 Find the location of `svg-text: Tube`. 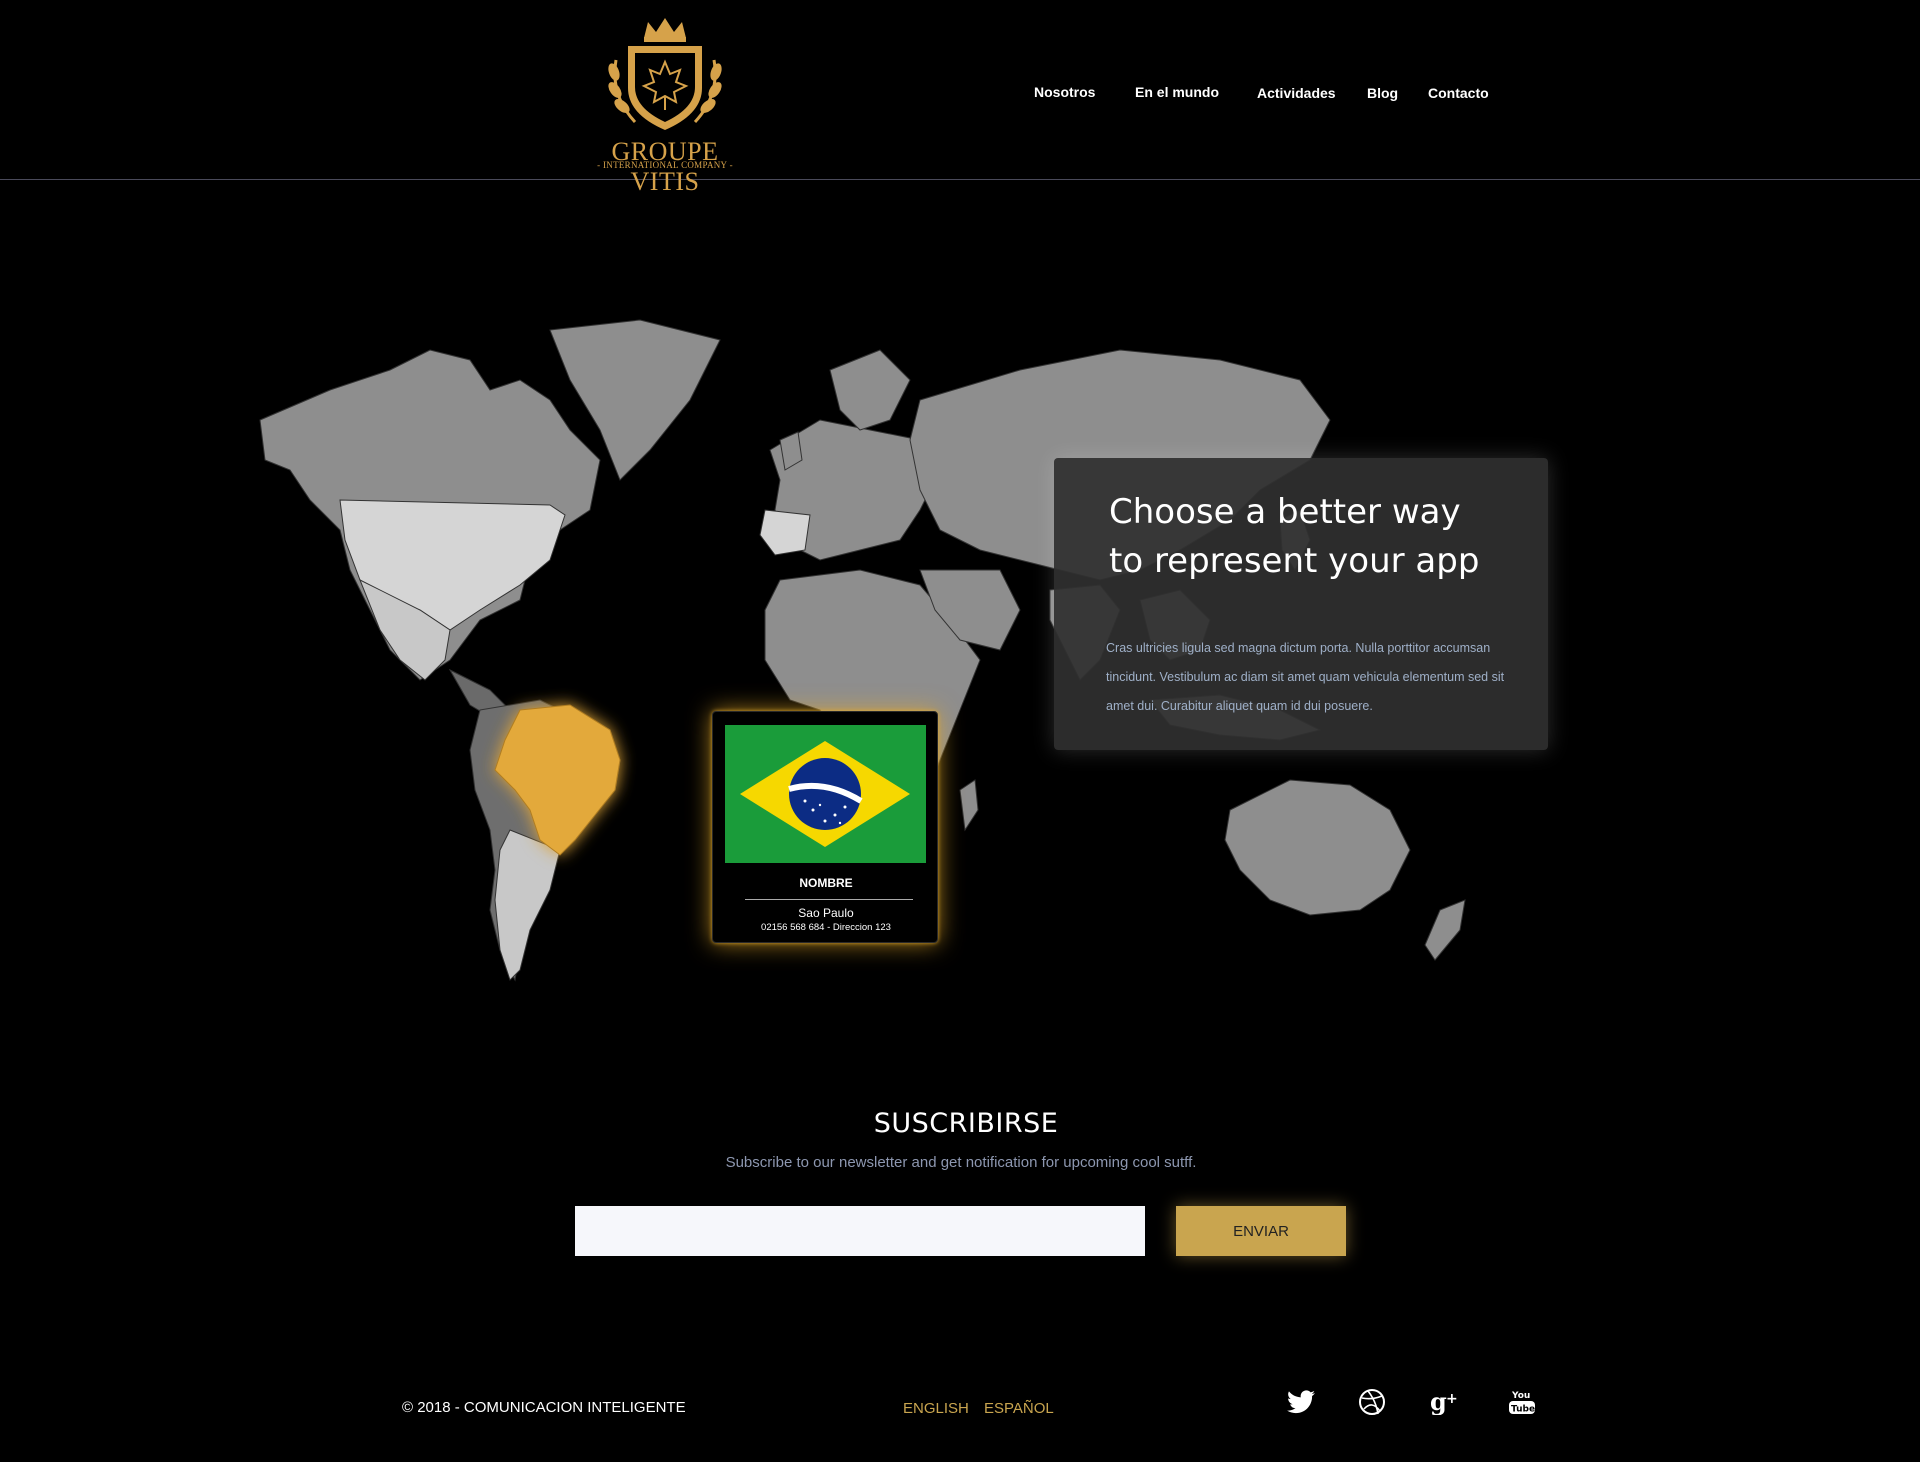

svg-text: Tube is located at coordinates (1523, 1410).